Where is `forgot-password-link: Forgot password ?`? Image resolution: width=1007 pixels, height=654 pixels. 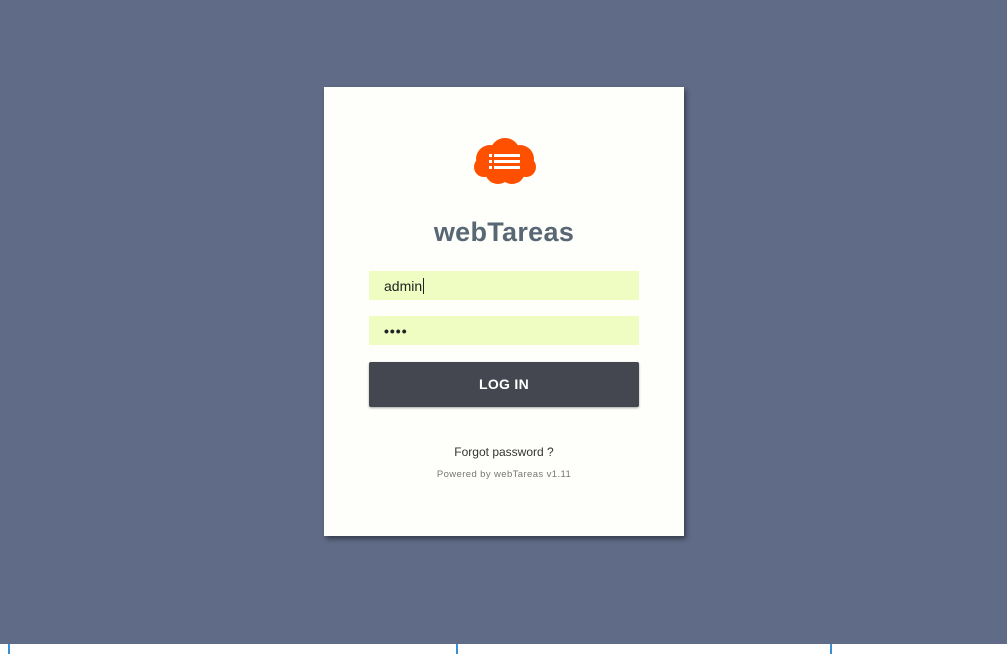
forgot-password-link: Forgot password ? is located at coordinates (504, 452).